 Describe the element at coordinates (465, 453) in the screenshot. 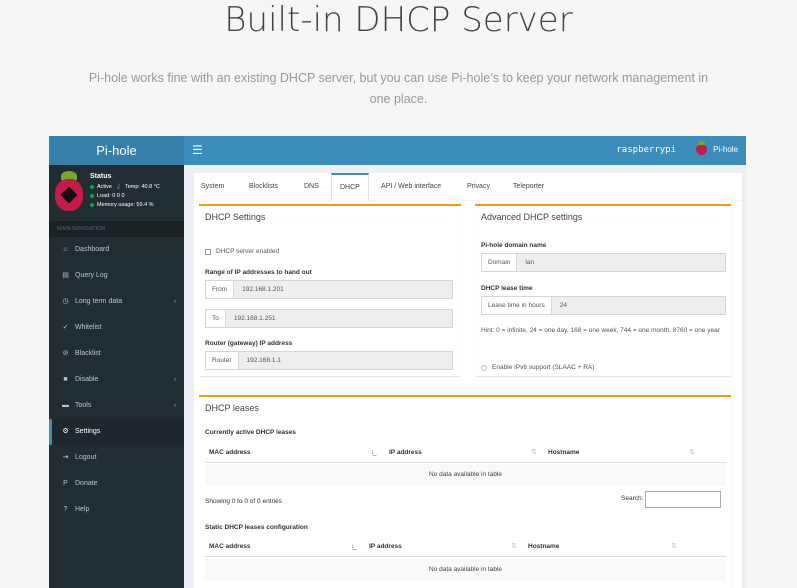

I see `active-leases-header: MAC address ↓̲ IP address ⇅ Hostname ⇅` at that location.